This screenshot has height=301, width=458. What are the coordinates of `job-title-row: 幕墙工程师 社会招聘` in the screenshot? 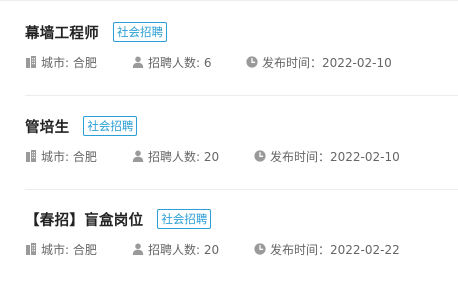 It's located at (96, 32).